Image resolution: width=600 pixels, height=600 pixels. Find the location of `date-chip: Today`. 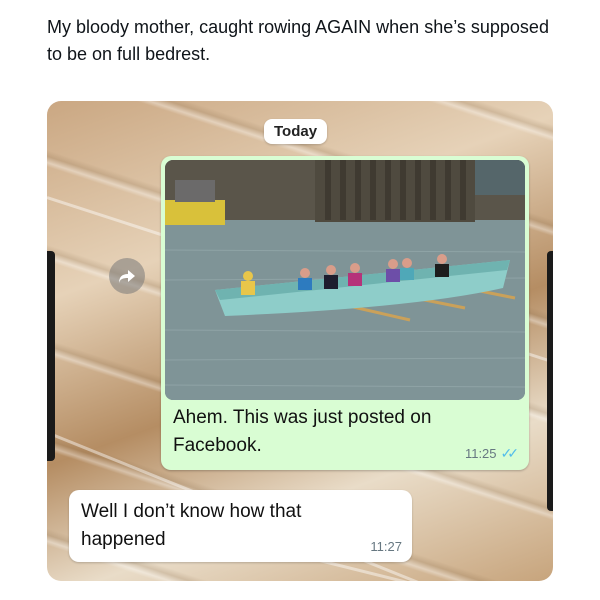

date-chip: Today is located at coordinates (296, 131).